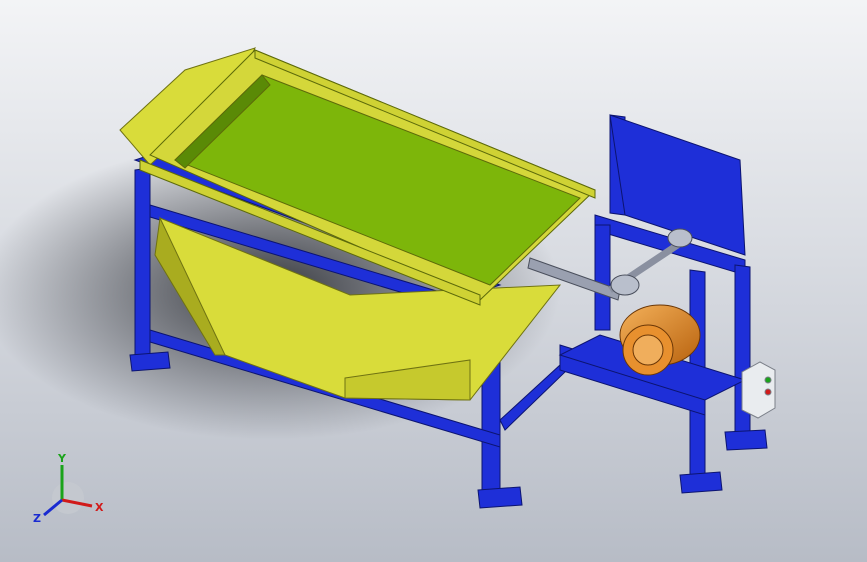 The image size is (867, 562). What do you see at coordinates (62, 458) in the screenshot?
I see `y-axis-label: Y` at bounding box center [62, 458].